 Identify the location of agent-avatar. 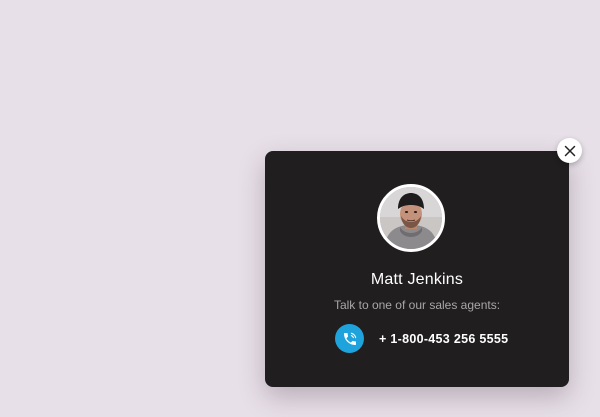
(411, 218).